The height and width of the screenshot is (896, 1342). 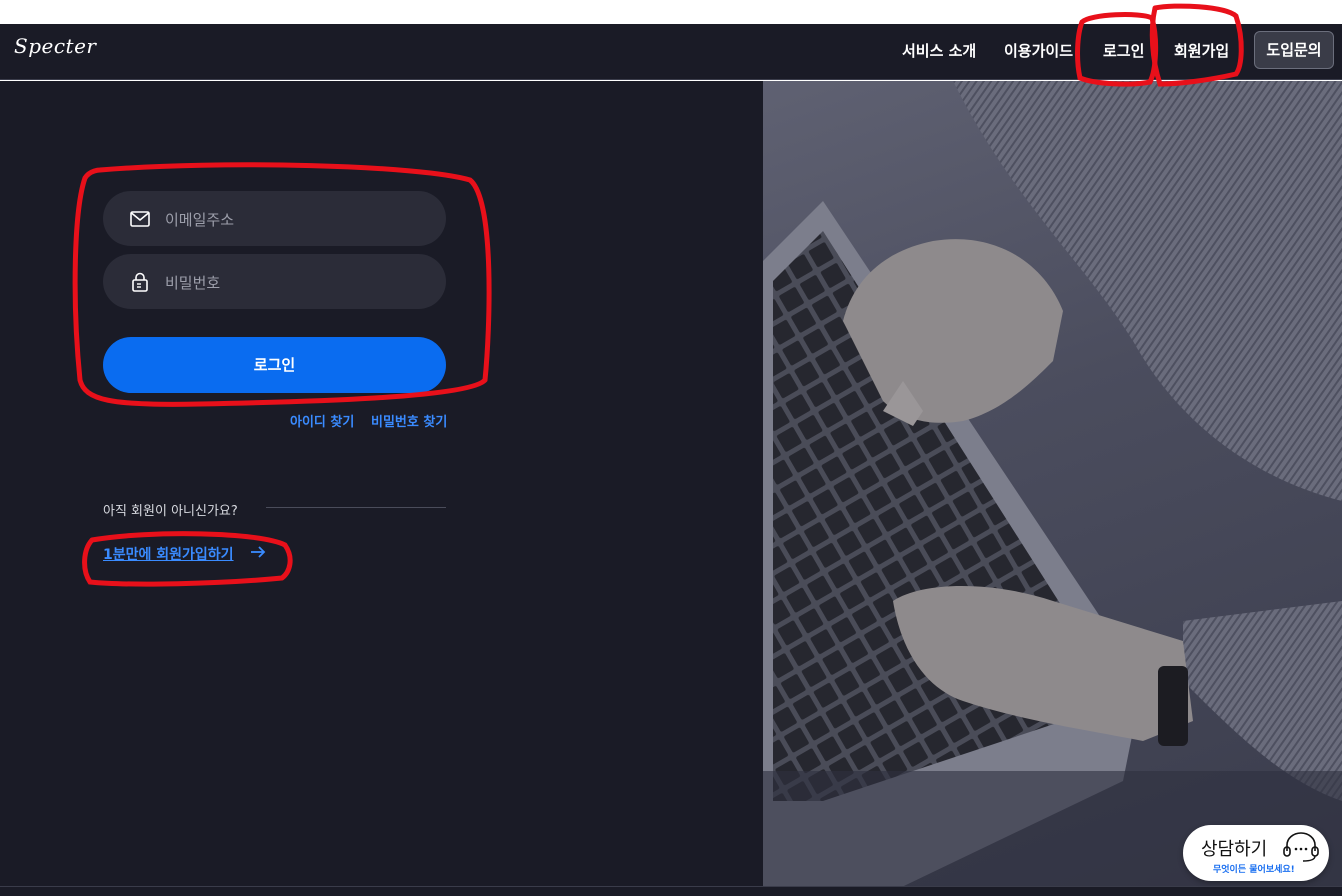 I want to click on chat-consult-widget: 상담하기 무엇이든 물어보세요!, so click(x=1256, y=853).